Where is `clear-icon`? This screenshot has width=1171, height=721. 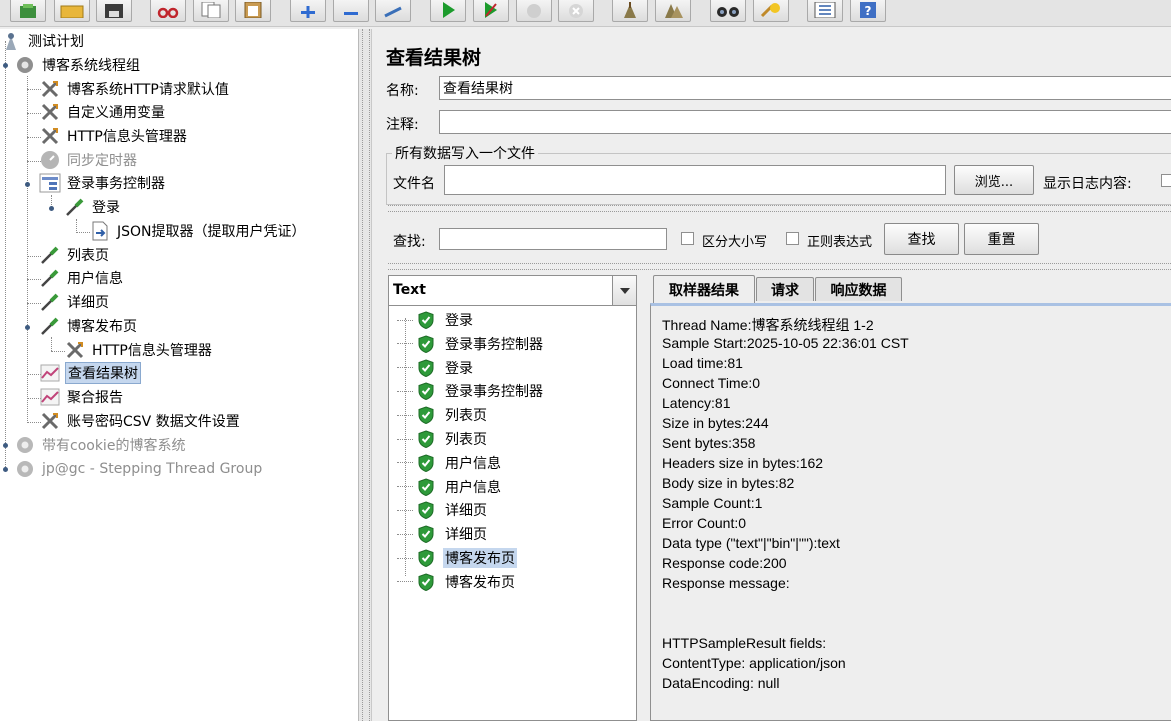
clear-icon is located at coordinates (630, 11).